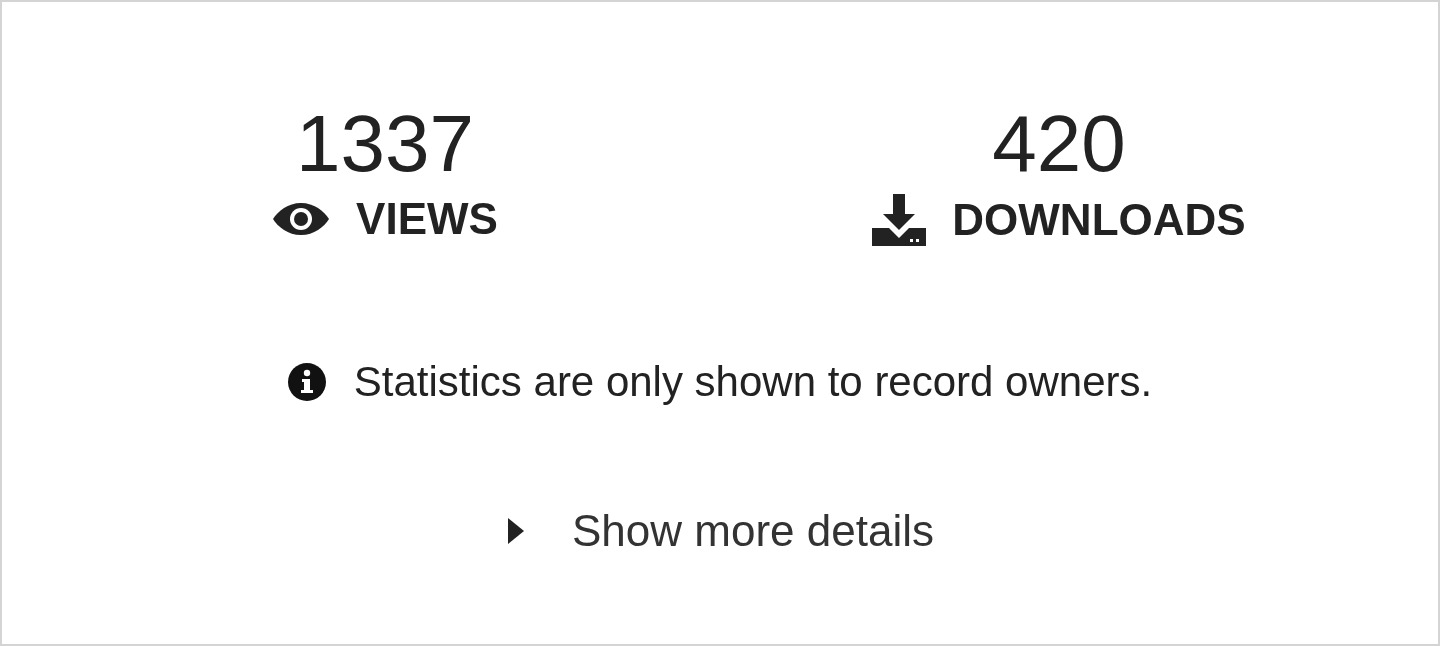  What do you see at coordinates (385, 144) in the screenshot?
I see `stat-value: 1337` at bounding box center [385, 144].